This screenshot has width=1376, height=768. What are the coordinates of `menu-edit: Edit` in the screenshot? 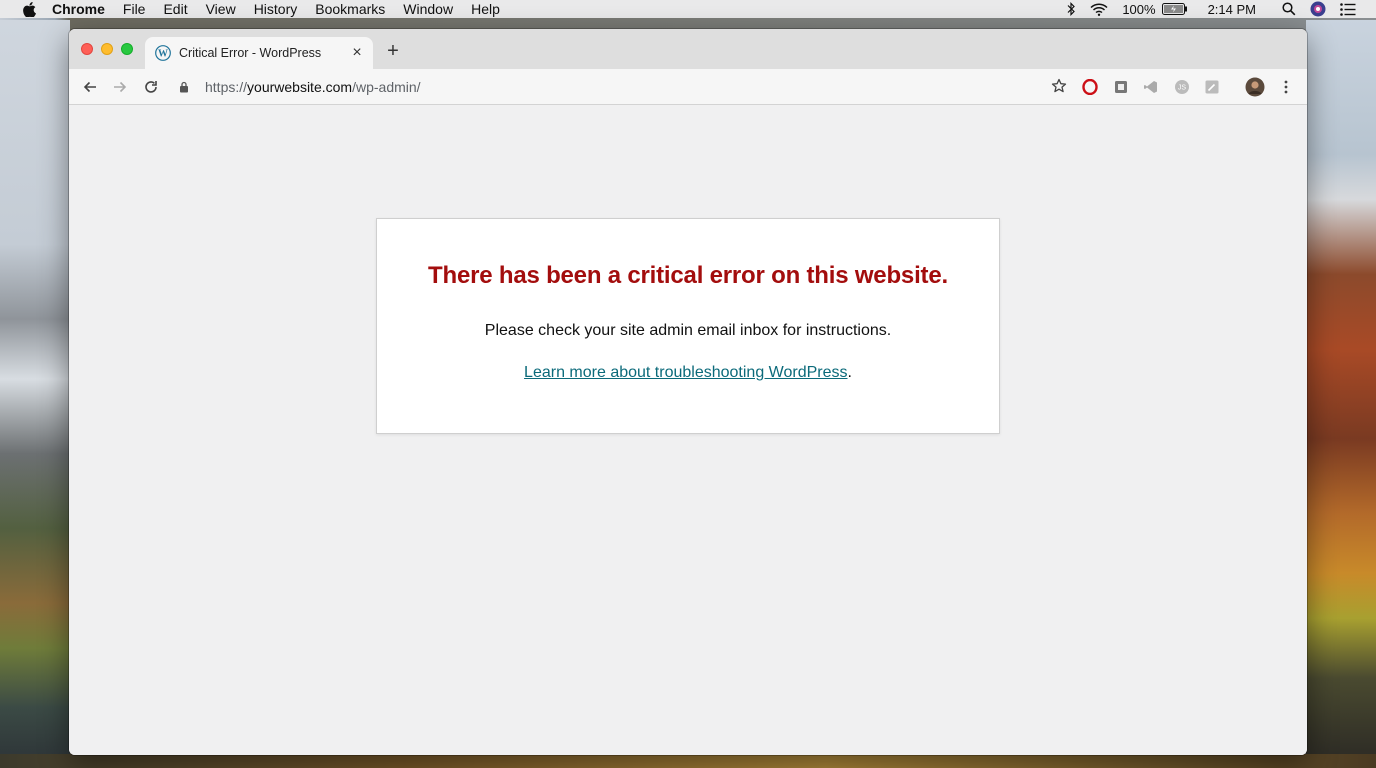 It's located at (175, 9).